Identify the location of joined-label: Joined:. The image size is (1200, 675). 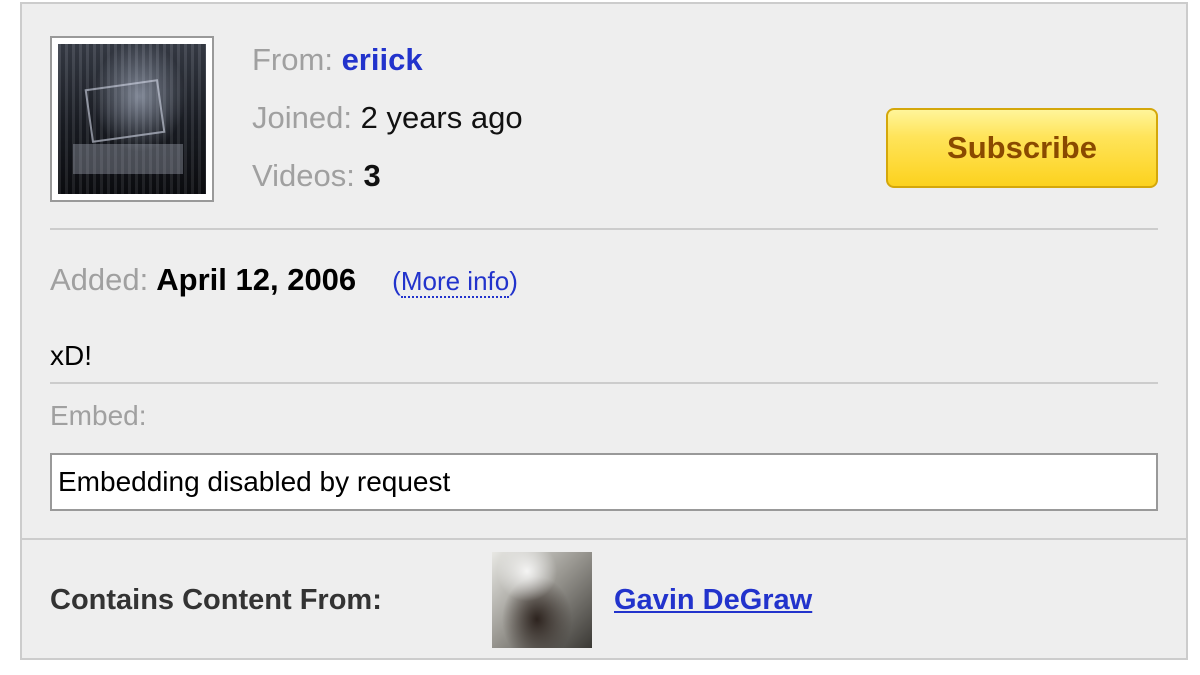
(302, 117).